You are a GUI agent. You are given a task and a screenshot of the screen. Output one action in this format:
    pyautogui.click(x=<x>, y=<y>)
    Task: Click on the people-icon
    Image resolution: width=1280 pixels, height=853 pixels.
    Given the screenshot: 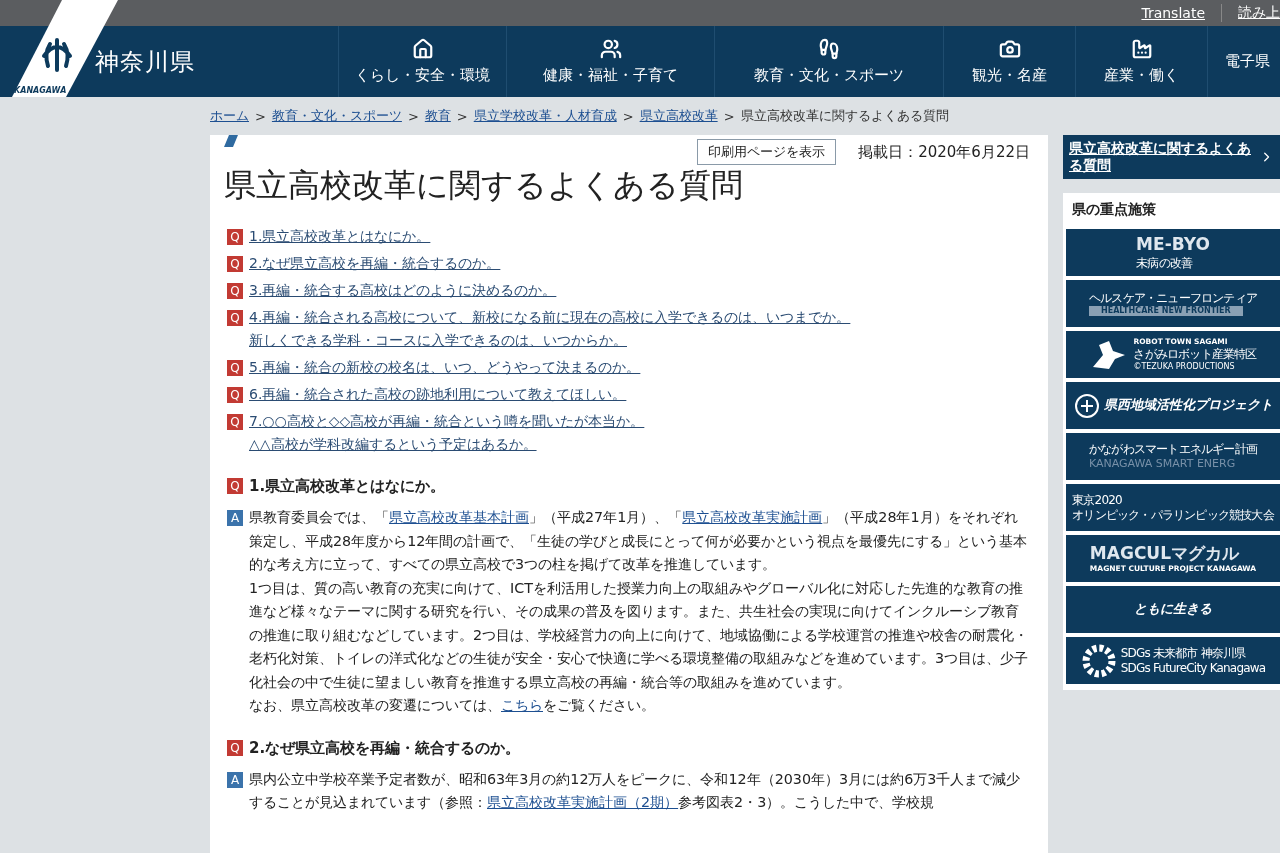 What is the action you would take?
    pyautogui.click(x=610, y=49)
    